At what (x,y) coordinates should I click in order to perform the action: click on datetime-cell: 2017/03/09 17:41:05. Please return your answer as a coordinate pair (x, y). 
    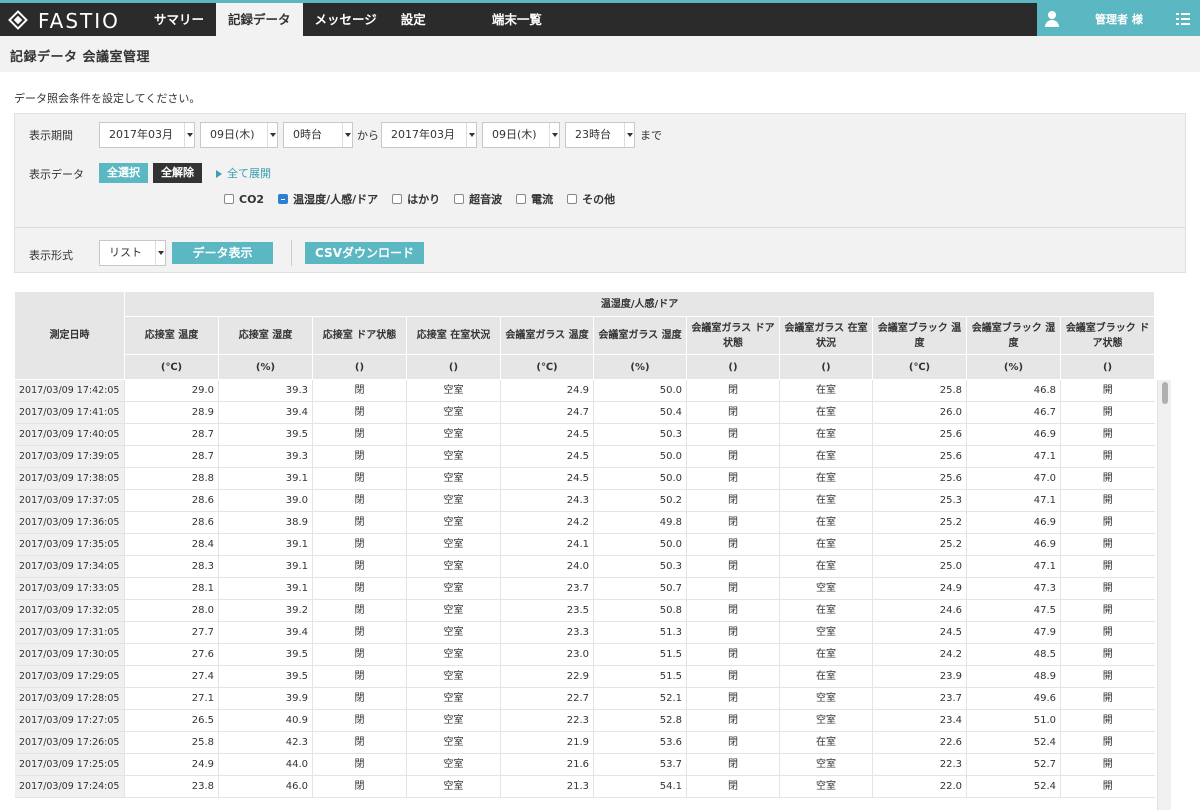
    Looking at the image, I should click on (69, 412).